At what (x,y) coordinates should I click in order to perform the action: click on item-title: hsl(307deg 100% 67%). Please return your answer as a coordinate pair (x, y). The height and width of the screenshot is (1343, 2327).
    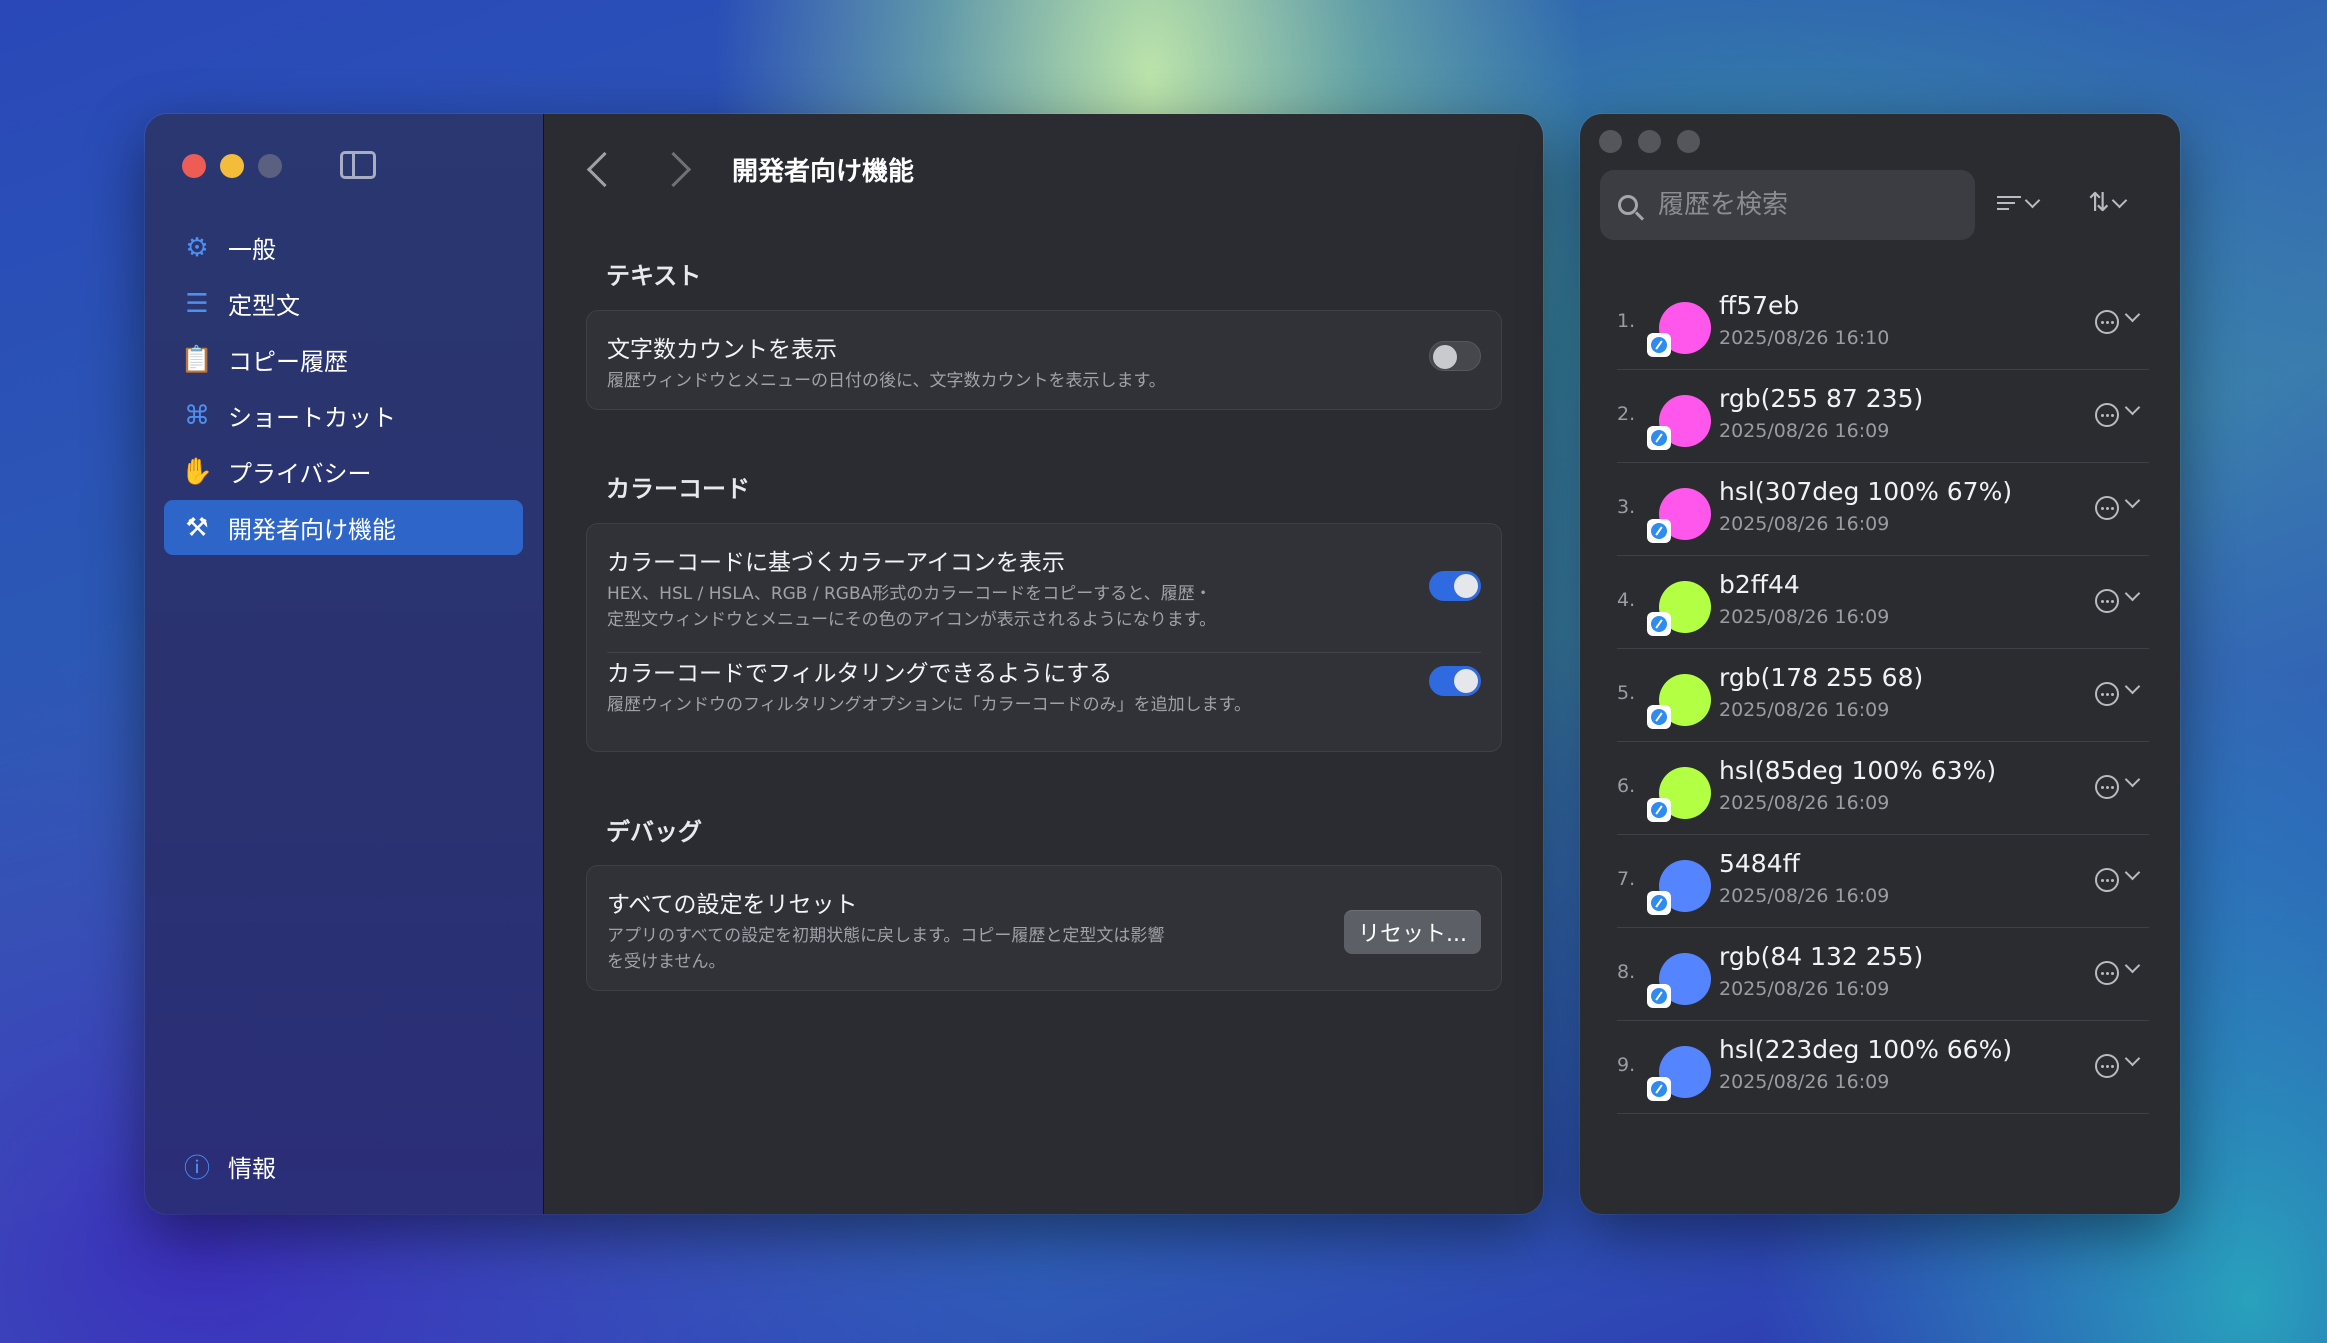
    Looking at the image, I should click on (1866, 491).